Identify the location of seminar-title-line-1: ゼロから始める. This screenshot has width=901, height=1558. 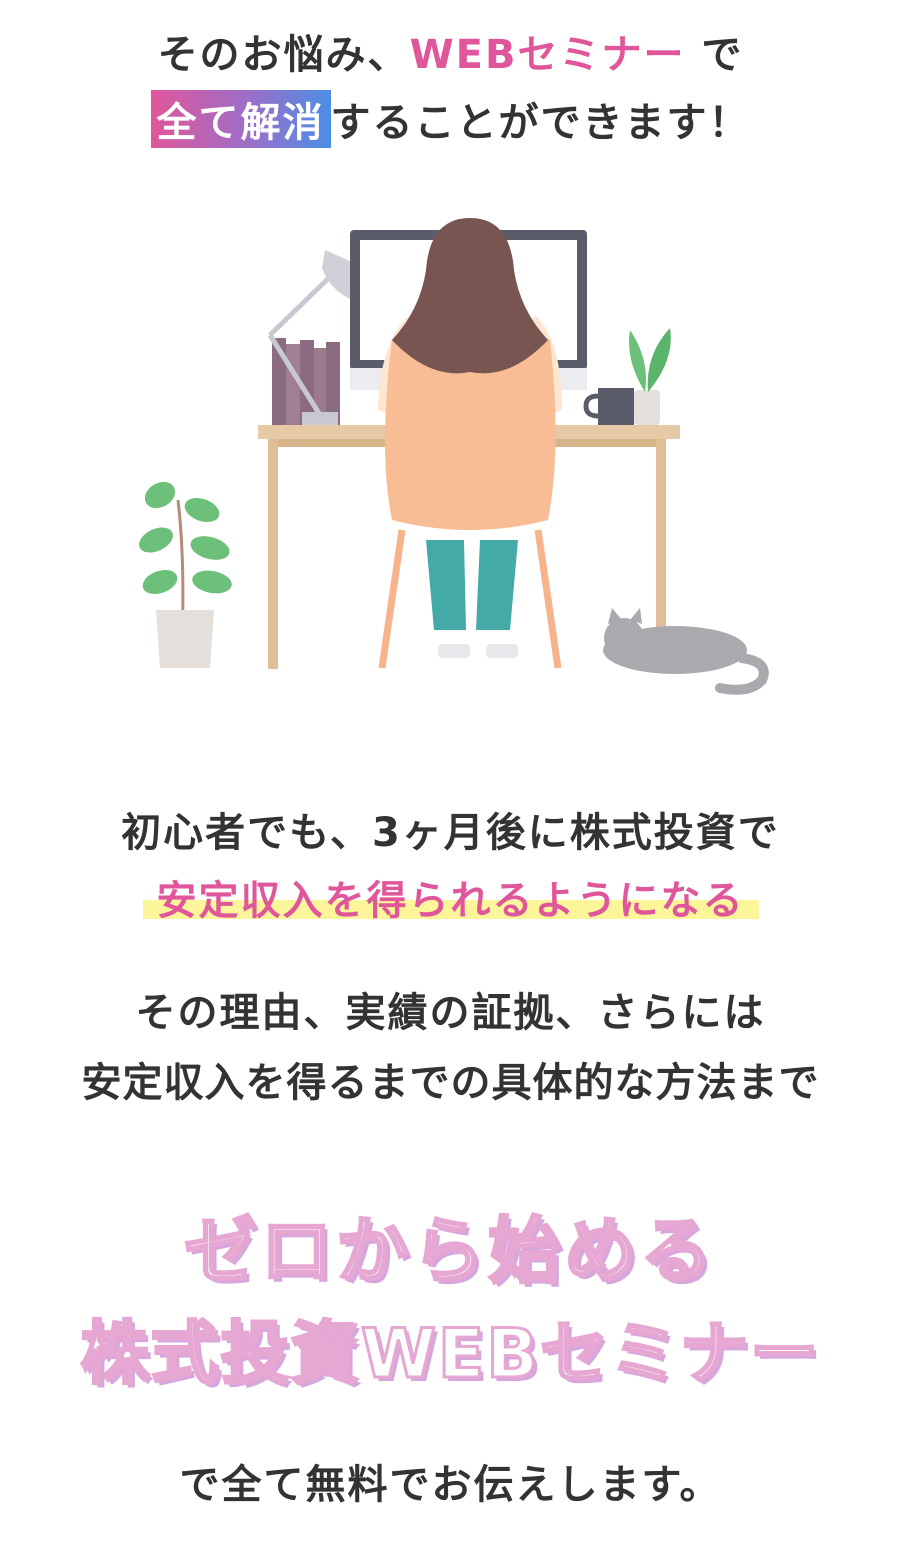
(450, 1251).